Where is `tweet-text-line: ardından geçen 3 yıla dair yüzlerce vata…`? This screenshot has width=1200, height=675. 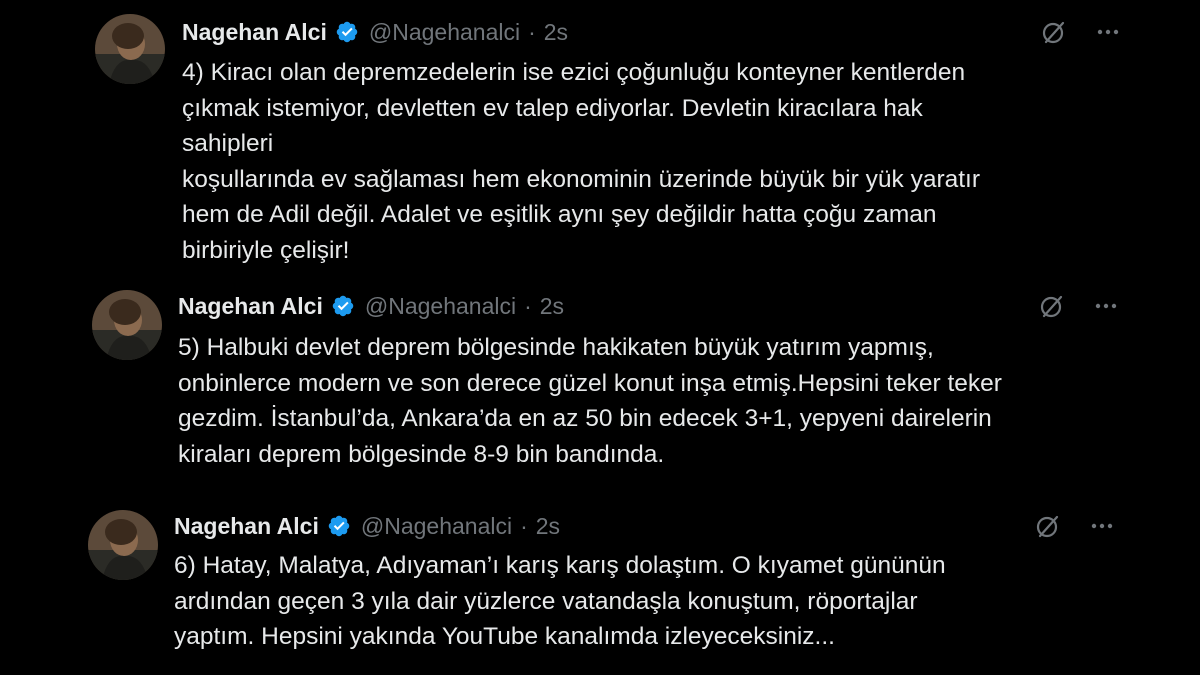
tweet-text-line: ardından geçen 3 yıla dair yüzlerce vata… is located at coordinates (546, 601).